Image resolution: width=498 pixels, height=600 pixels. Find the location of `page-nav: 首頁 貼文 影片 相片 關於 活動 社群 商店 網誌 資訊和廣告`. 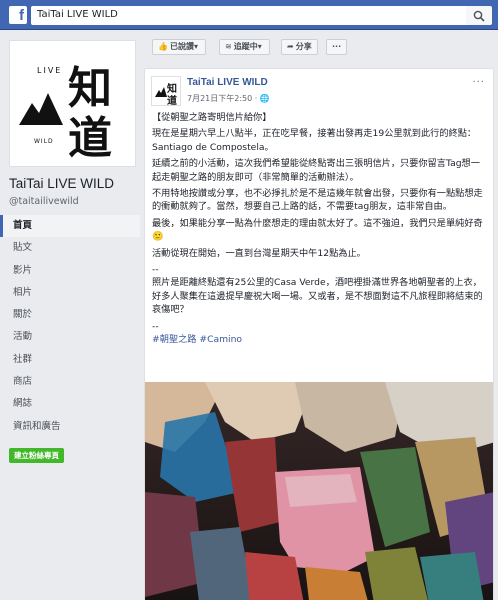

page-nav: 首頁 貼文 影片 相片 關於 活動 社群 商店 網誌 資訊和廣告 is located at coordinates (70, 326).